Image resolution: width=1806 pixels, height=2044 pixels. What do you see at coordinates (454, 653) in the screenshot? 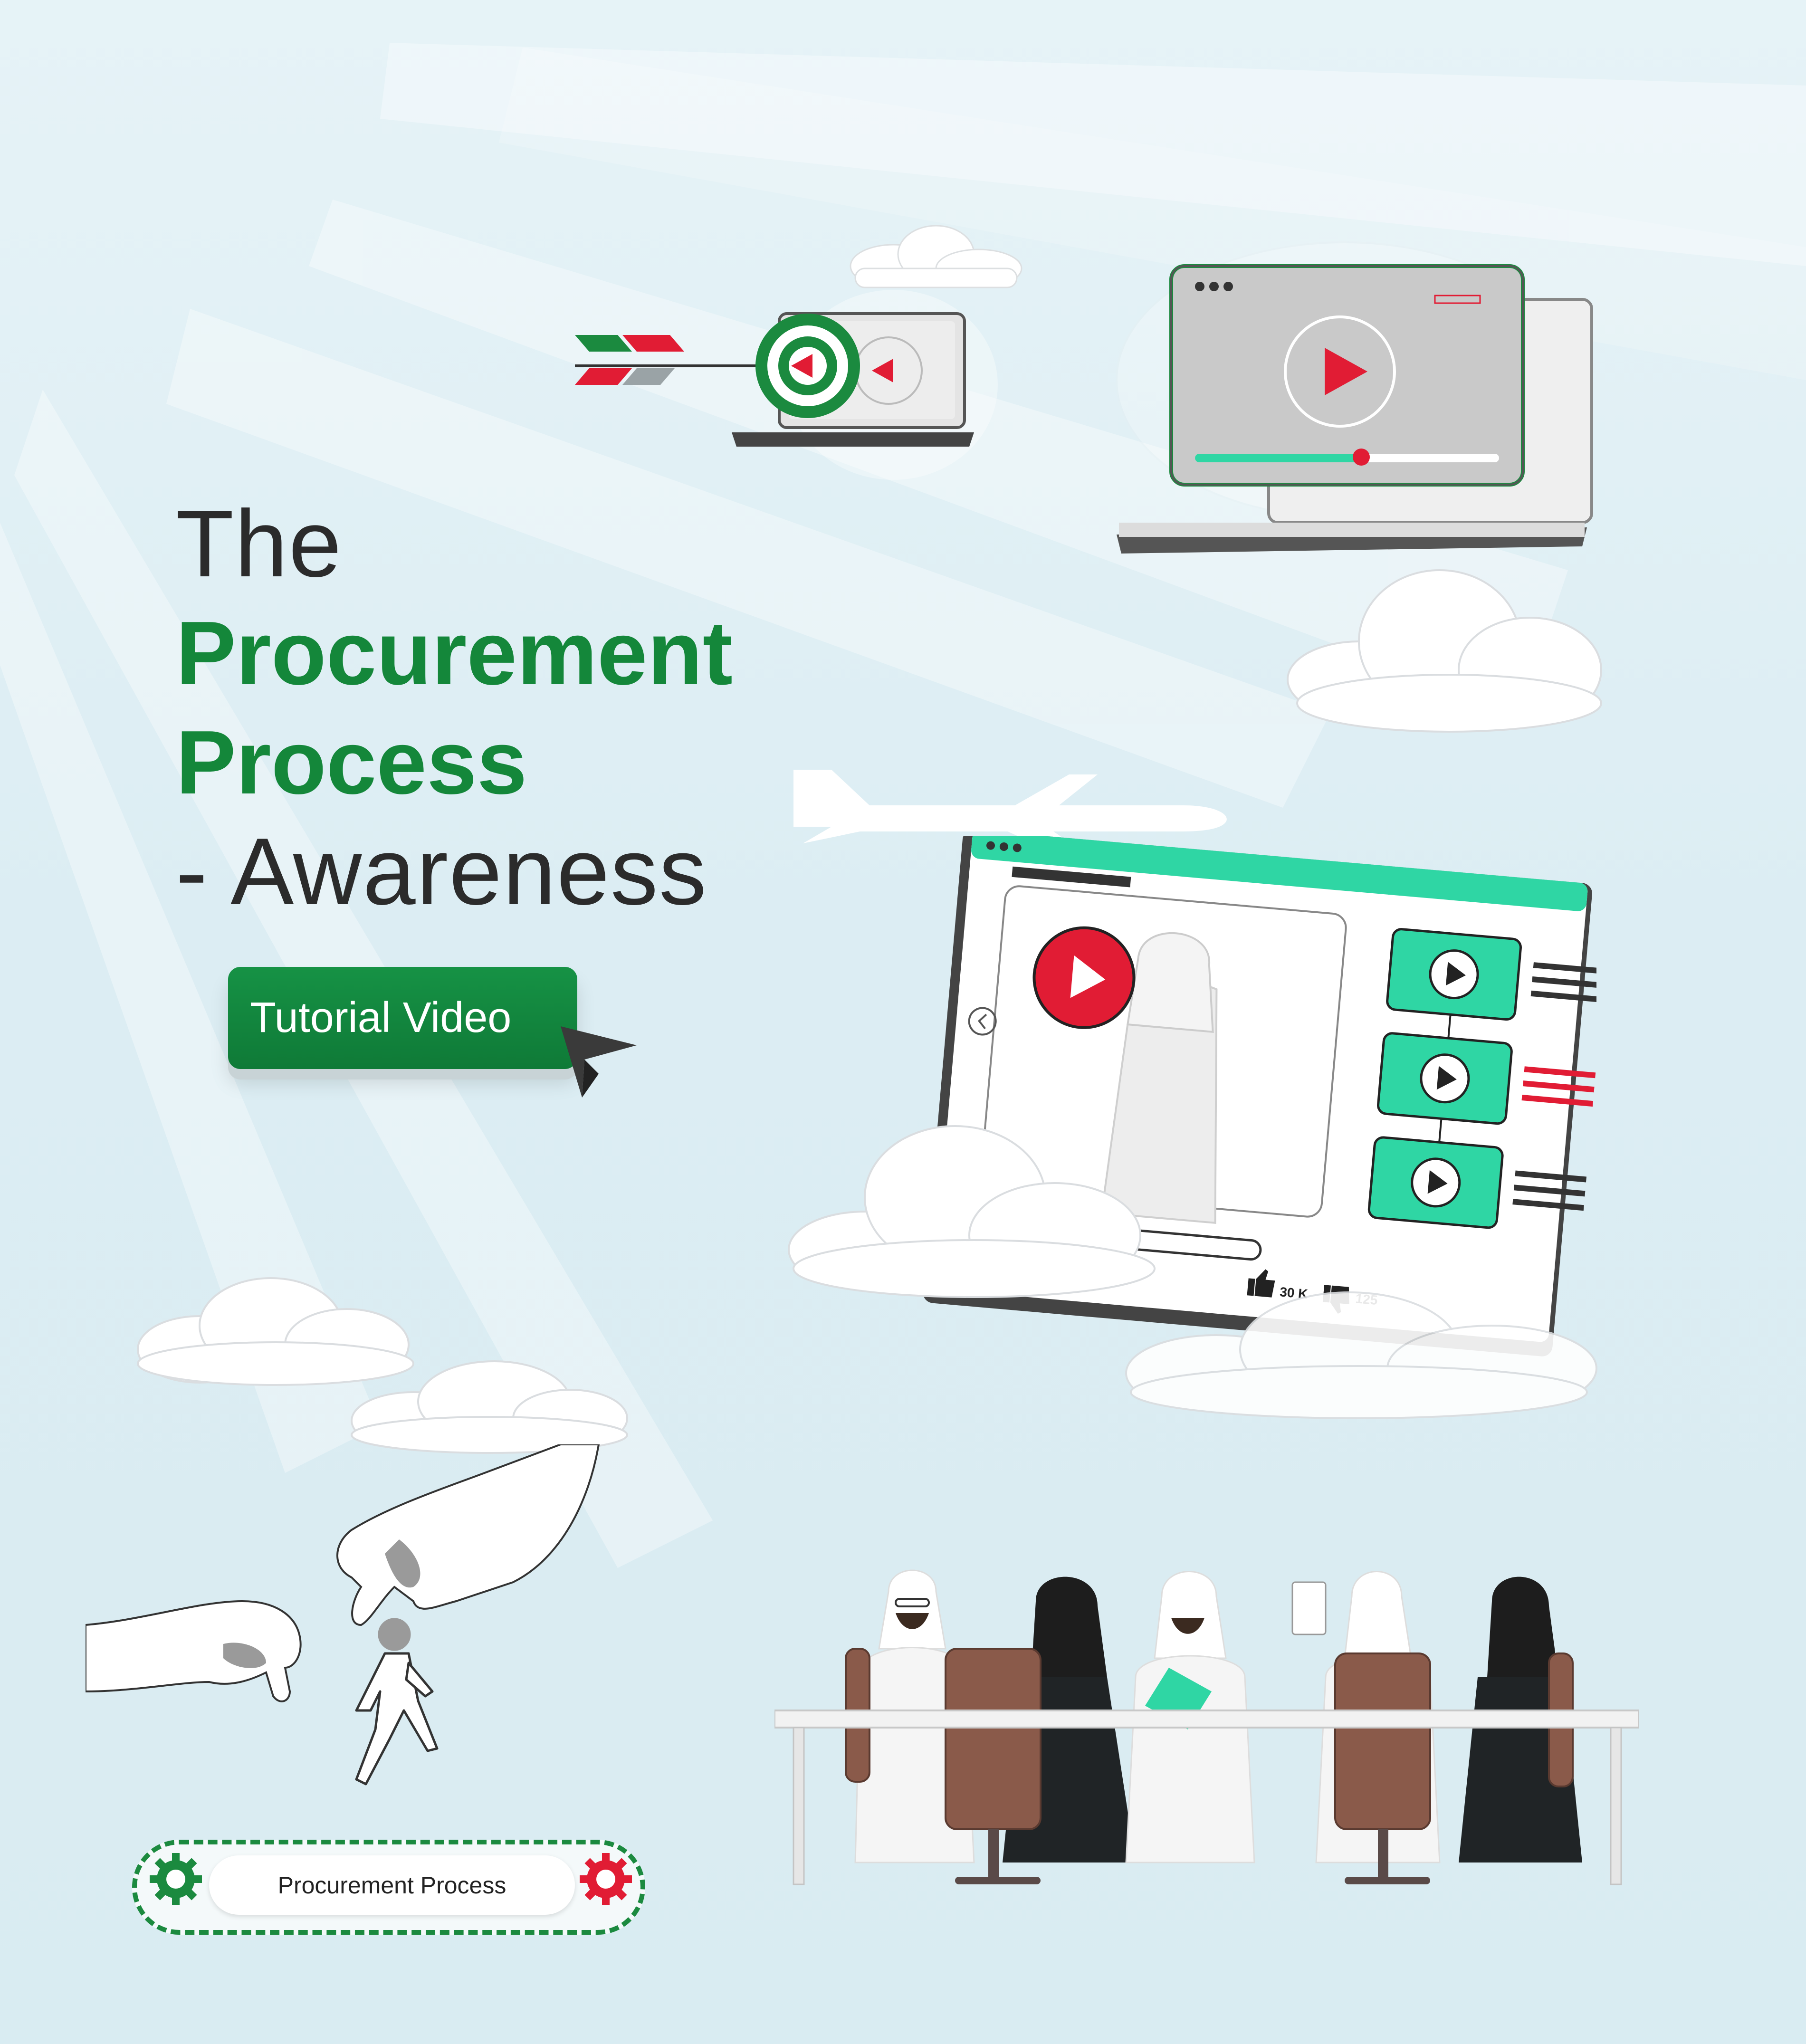
I see `hero-line-procurement: Procurement` at bounding box center [454, 653].